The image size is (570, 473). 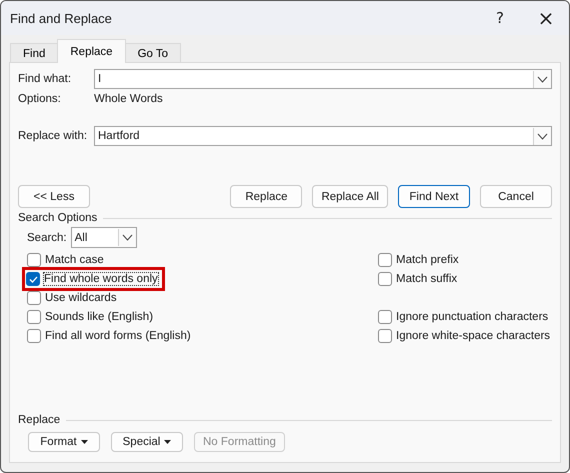 What do you see at coordinates (101, 279) in the screenshot?
I see `checkbox-label: Find whole words only` at bounding box center [101, 279].